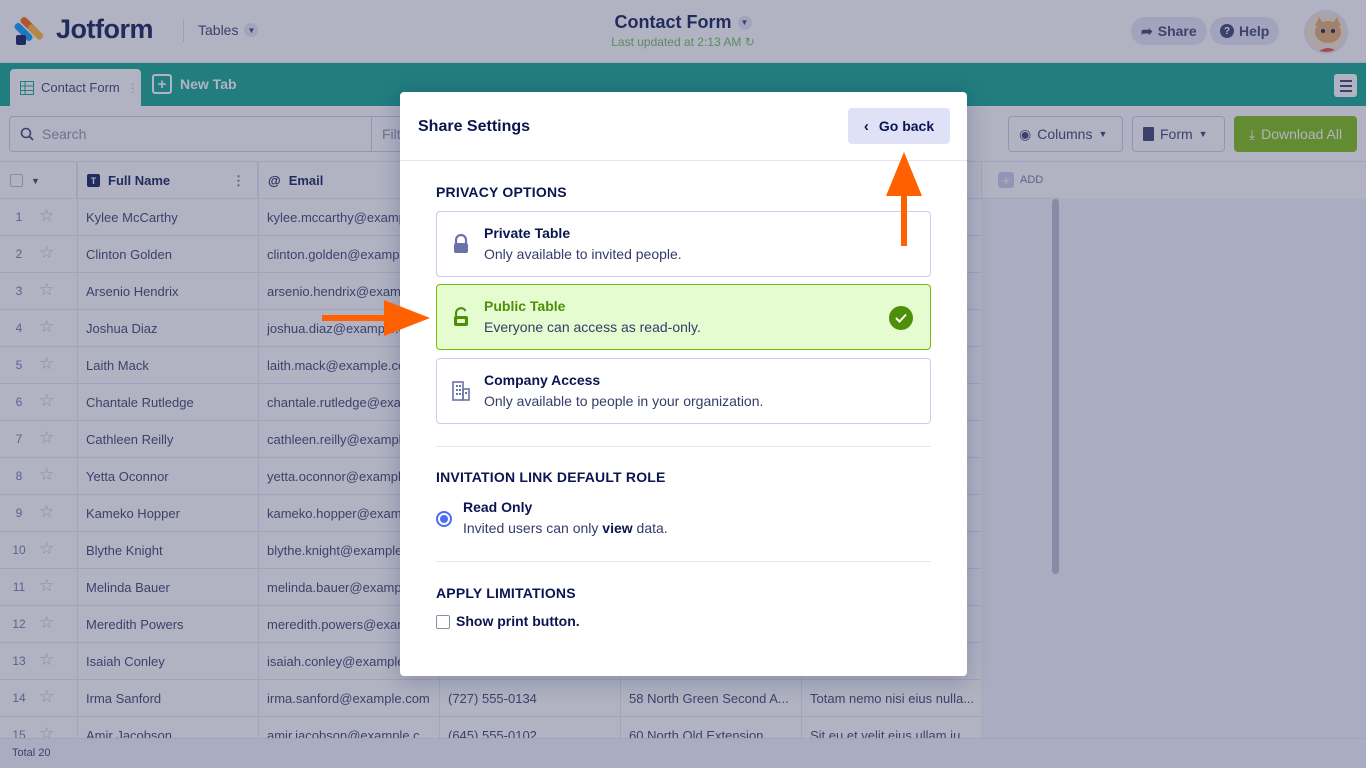  I want to click on role-desc-emphasis: view, so click(617, 528).